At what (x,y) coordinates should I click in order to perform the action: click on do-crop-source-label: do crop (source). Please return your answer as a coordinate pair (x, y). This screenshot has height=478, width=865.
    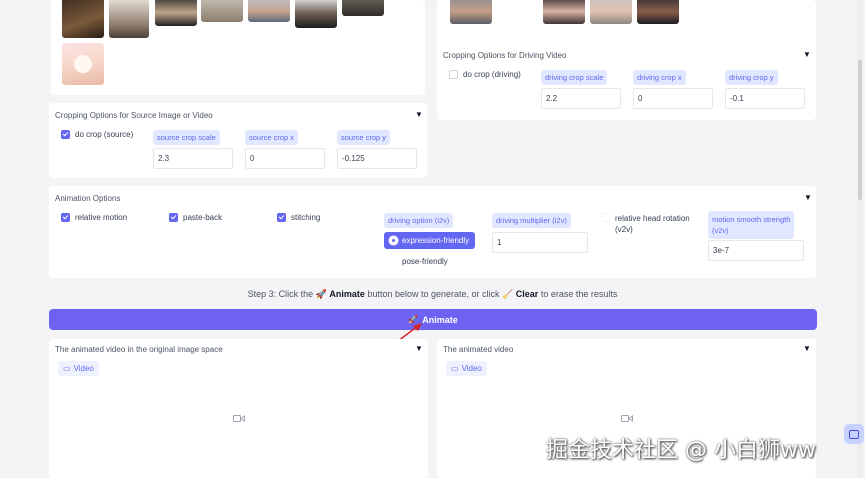
    Looking at the image, I should click on (104, 134).